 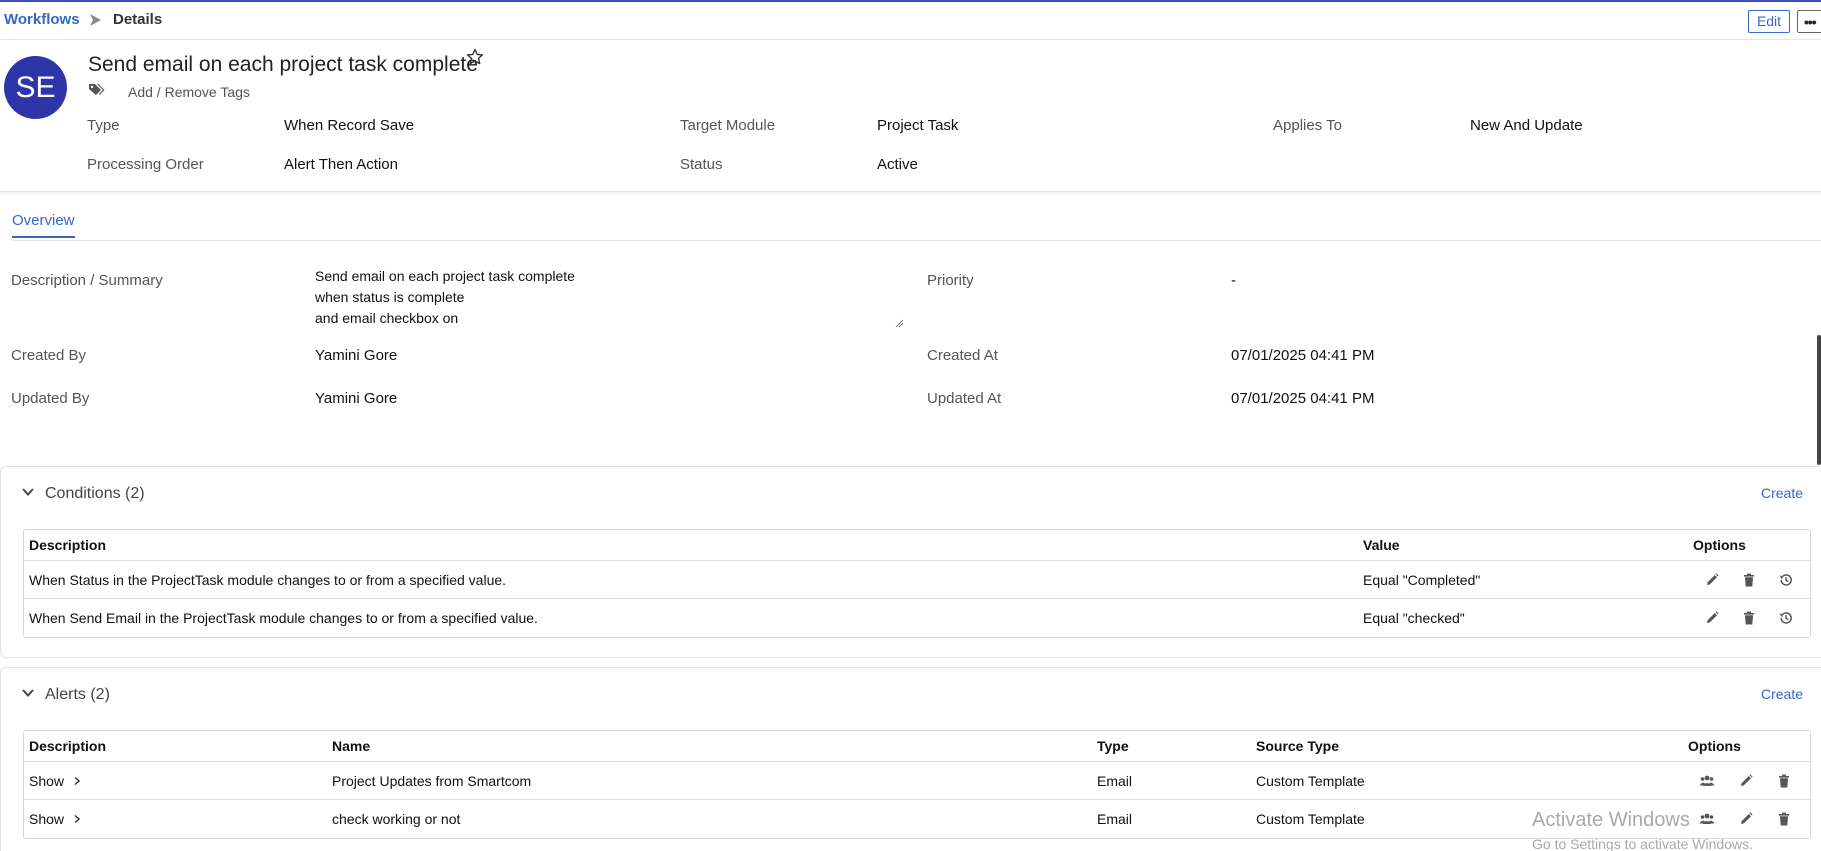 What do you see at coordinates (1303, 355) in the screenshot?
I see `created-at-value: 07/01/2025 04:41 PM` at bounding box center [1303, 355].